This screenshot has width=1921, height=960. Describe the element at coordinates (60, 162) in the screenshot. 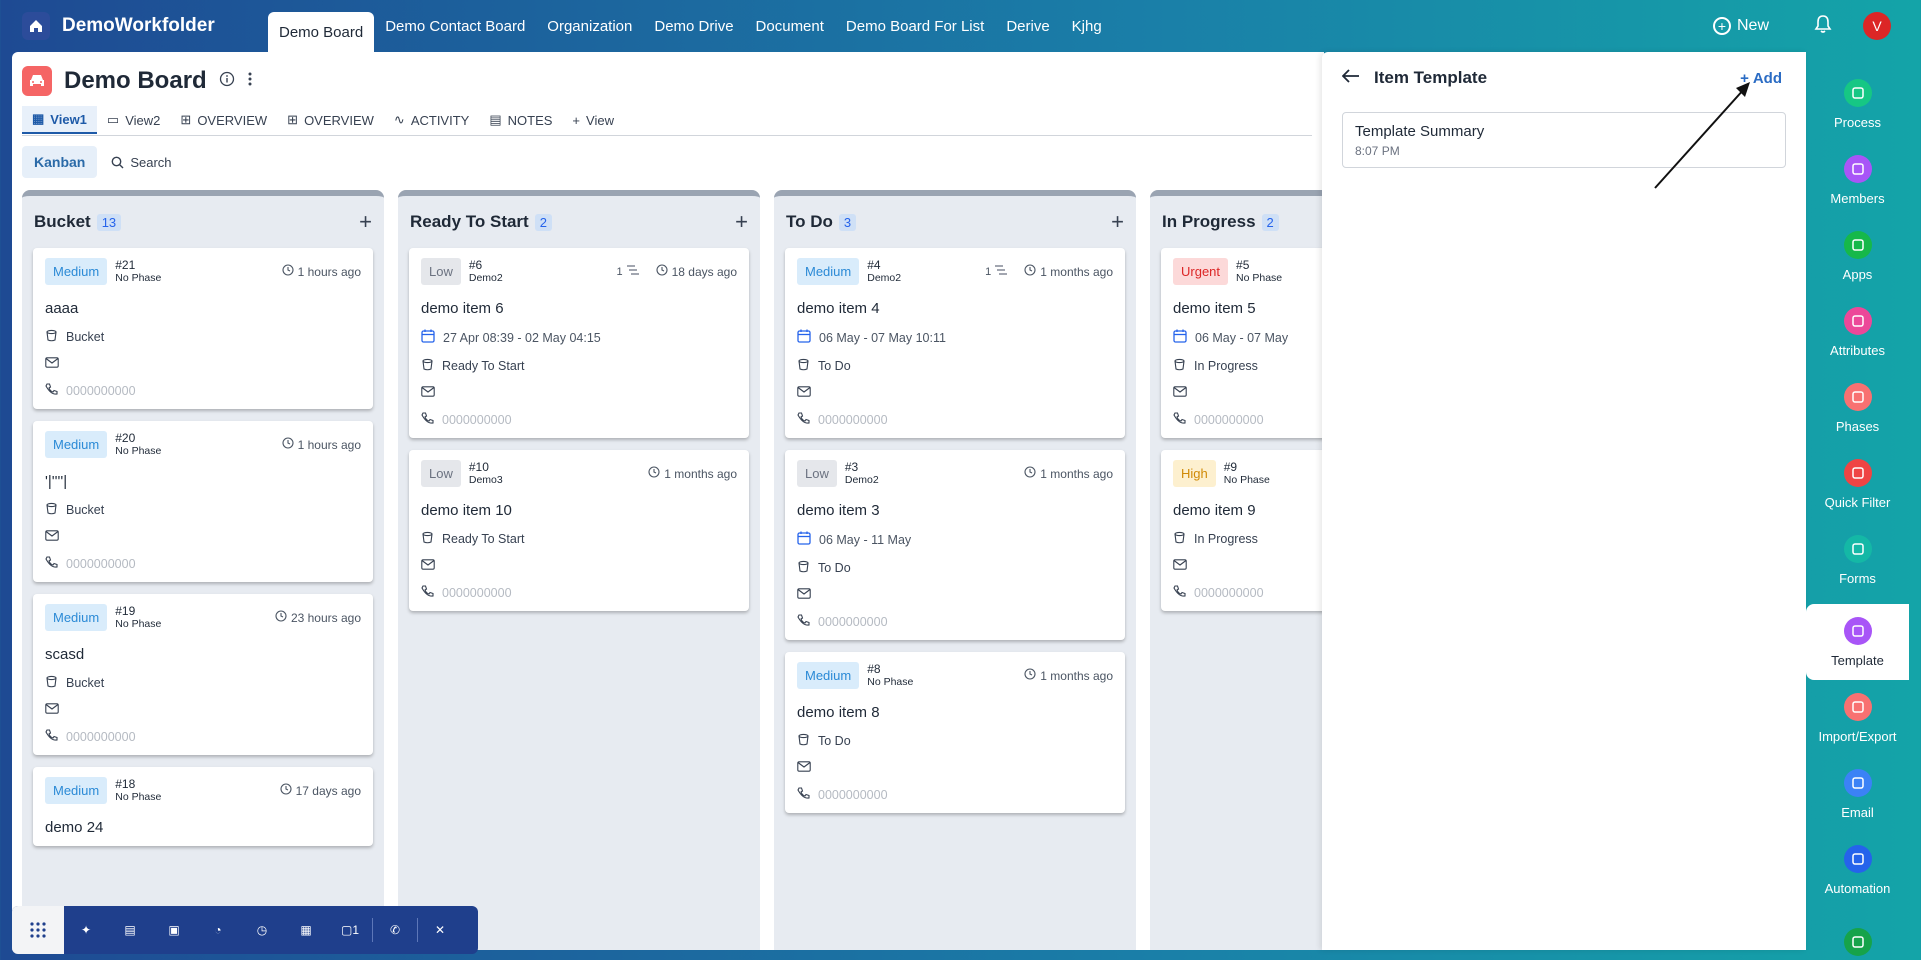

I see `kanban-button: Kanban` at that location.